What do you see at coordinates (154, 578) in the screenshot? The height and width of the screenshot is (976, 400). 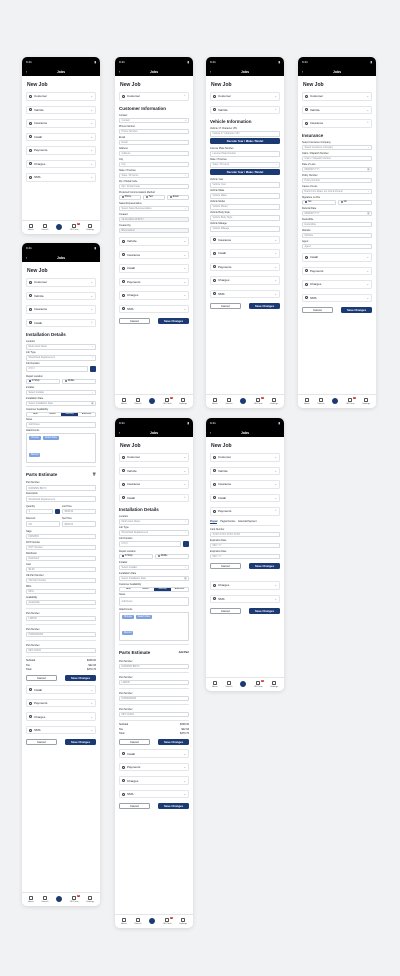 I see `installation-date-field: Select Installation Date ▦` at bounding box center [154, 578].